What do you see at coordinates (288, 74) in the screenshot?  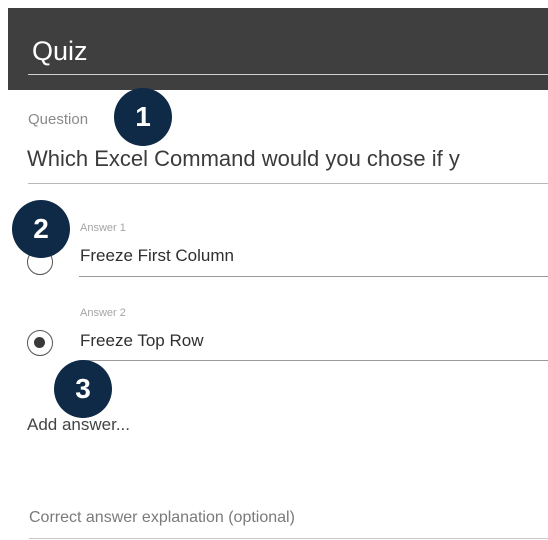 I see `header-divider` at bounding box center [288, 74].